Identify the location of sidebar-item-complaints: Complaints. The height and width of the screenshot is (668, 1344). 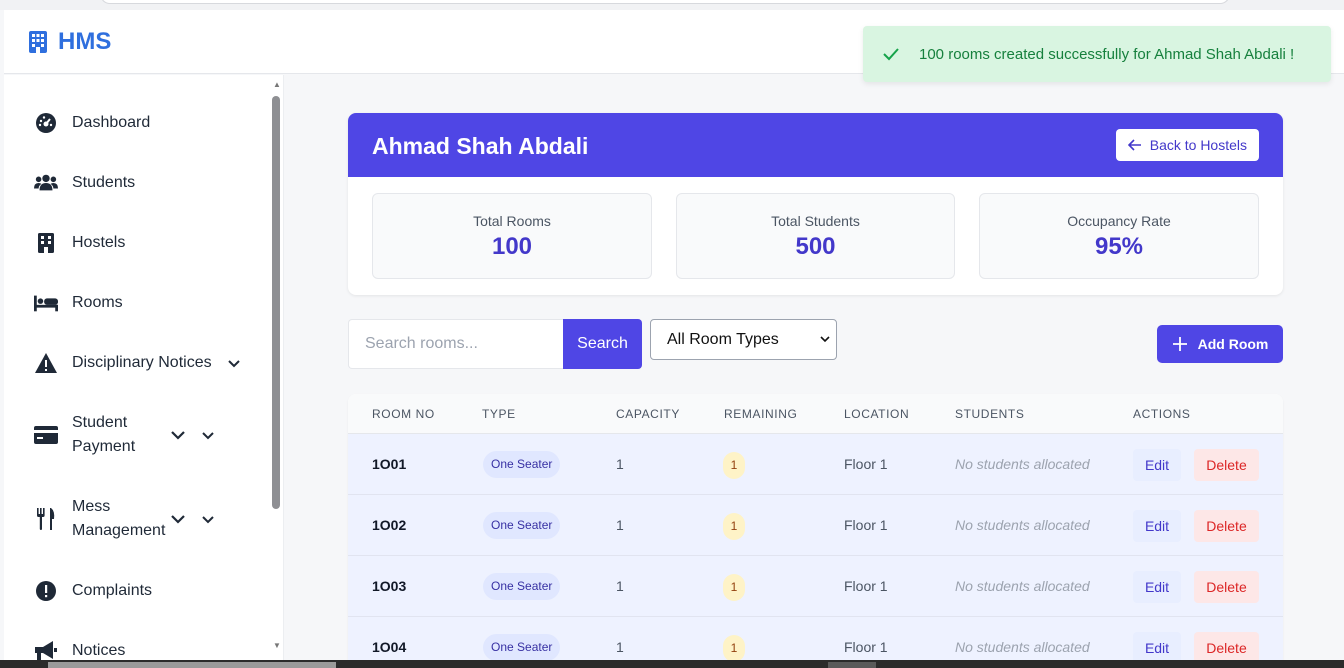
(93, 591).